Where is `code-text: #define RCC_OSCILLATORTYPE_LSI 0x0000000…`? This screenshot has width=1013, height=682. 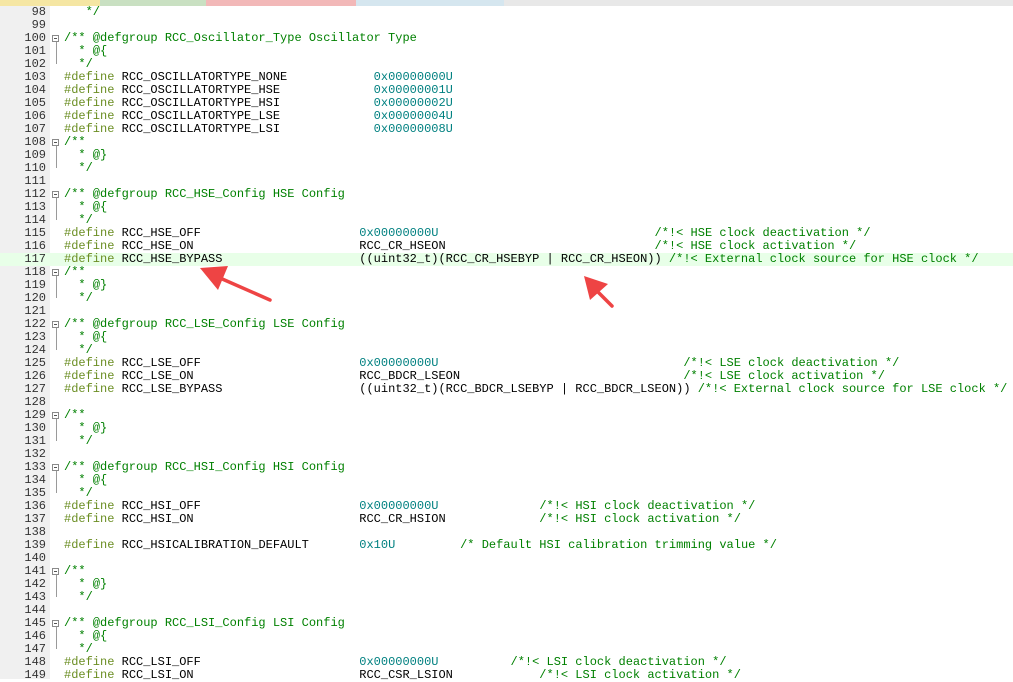 code-text: #define RCC_OSCILLATORTYPE_LSI 0x0000000… is located at coordinates (258, 129).